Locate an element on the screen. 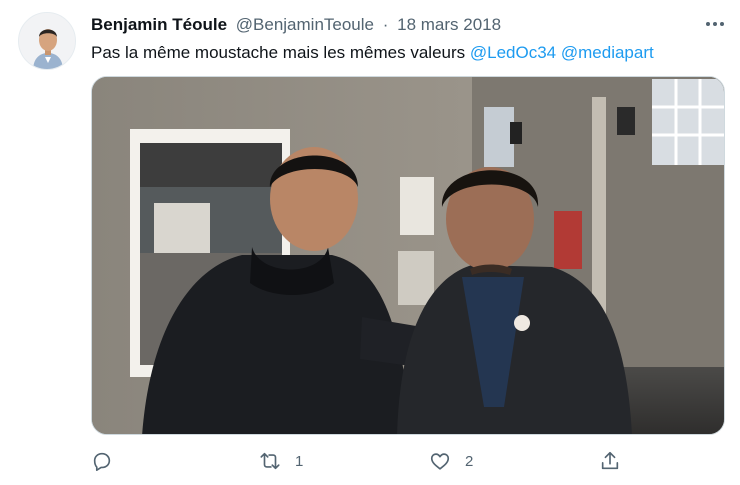  retweet-button: 1 is located at coordinates (281, 461).